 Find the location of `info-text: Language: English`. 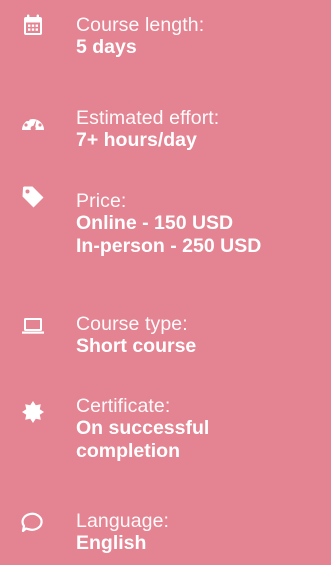

info-text: Language: English is located at coordinates (201, 532).